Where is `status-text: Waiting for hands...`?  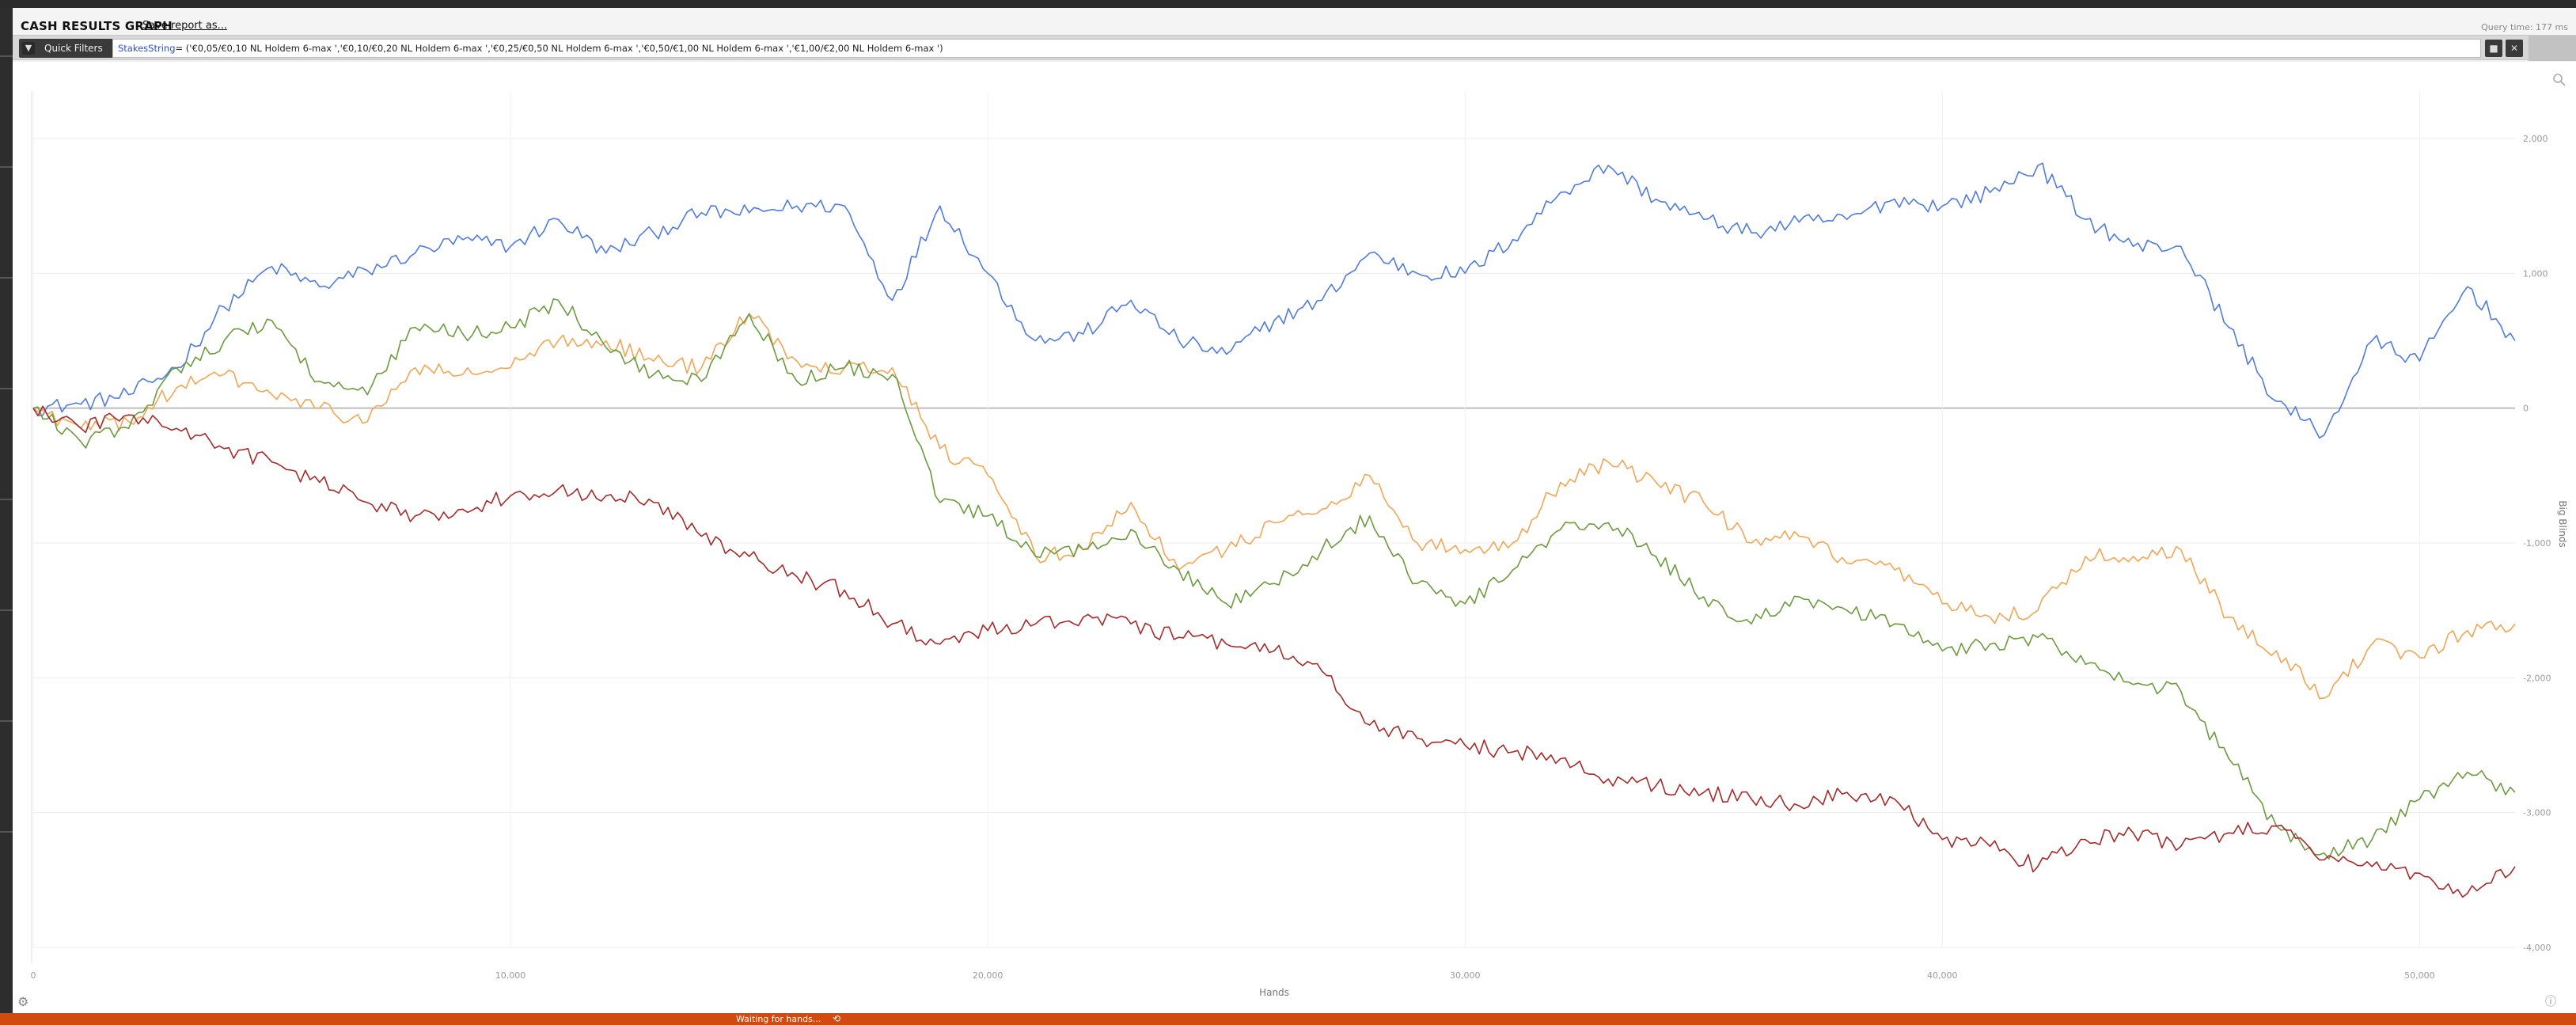 status-text: Waiting for hands... is located at coordinates (778, 1019).